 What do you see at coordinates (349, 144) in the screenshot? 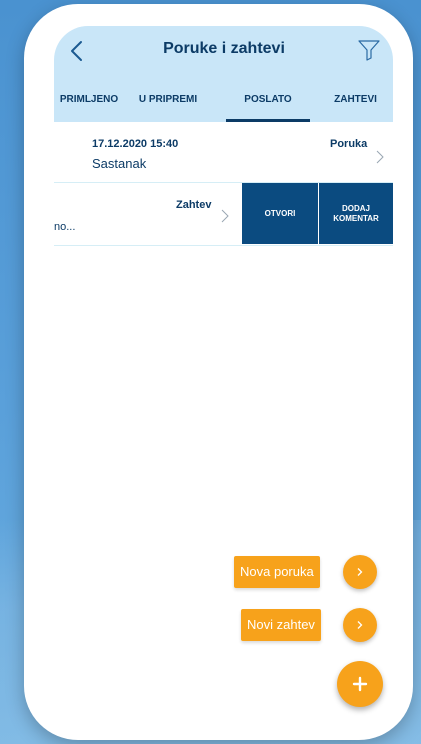
I see `message-type: Poruka` at bounding box center [349, 144].